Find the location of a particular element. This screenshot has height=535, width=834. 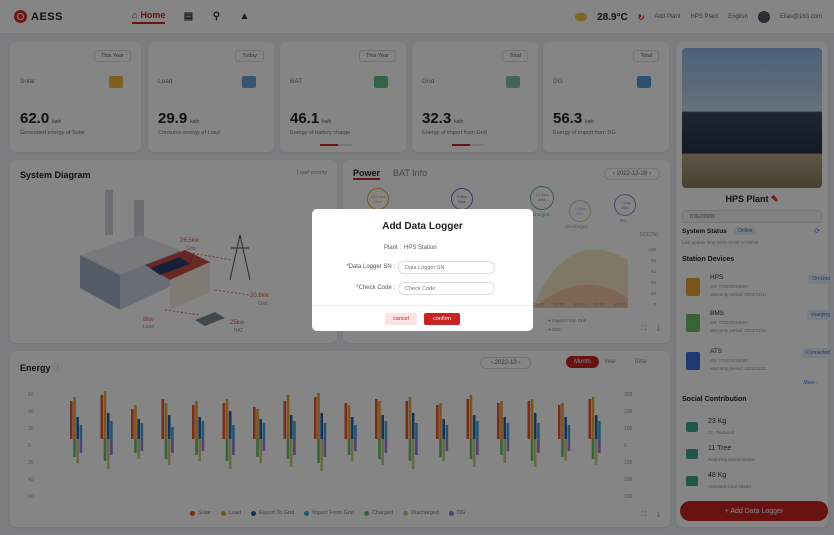

check-code-input is located at coordinates (446, 288).